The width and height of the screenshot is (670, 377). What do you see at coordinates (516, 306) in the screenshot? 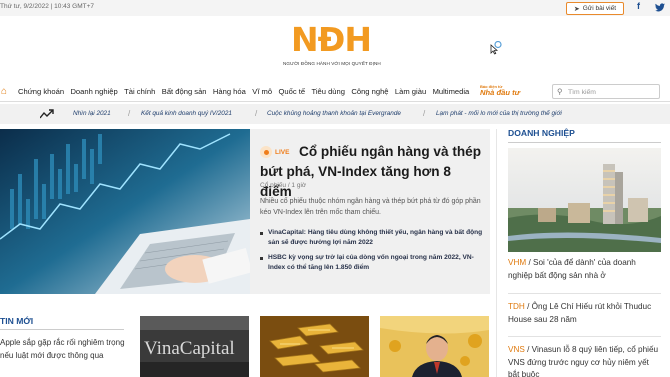
I see `stock-ticker: TDH` at bounding box center [516, 306].